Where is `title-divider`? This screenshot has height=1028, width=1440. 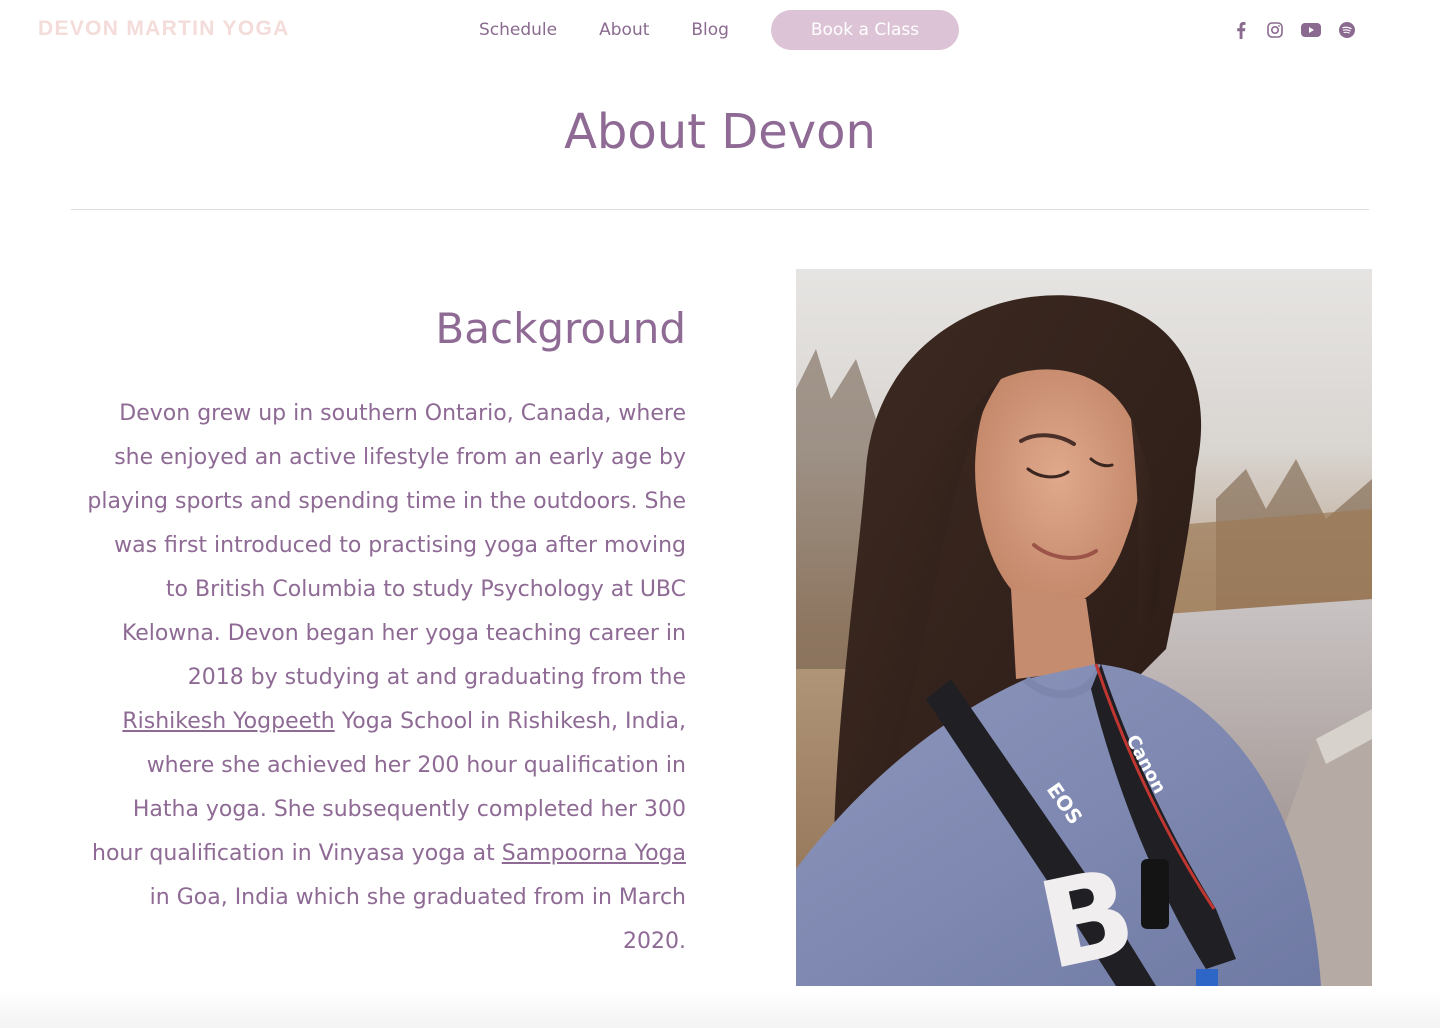 title-divider is located at coordinates (720, 209).